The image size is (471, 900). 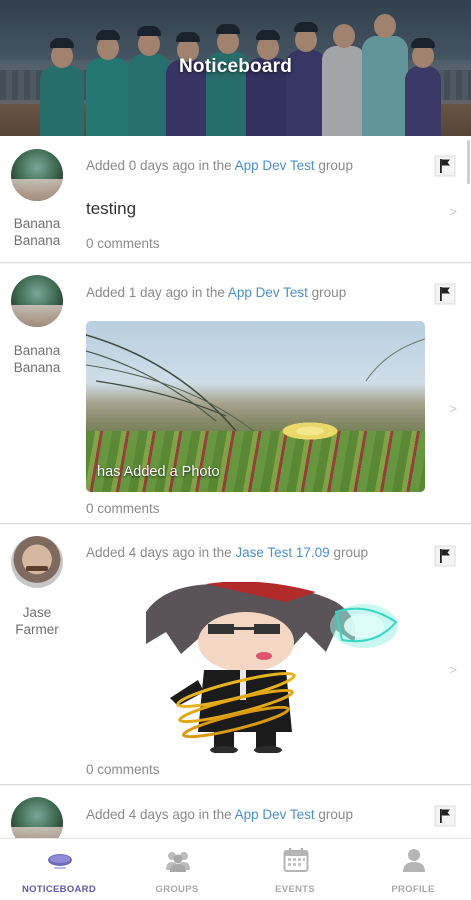 I want to click on nav-profile: PROFILE, so click(x=412, y=869).